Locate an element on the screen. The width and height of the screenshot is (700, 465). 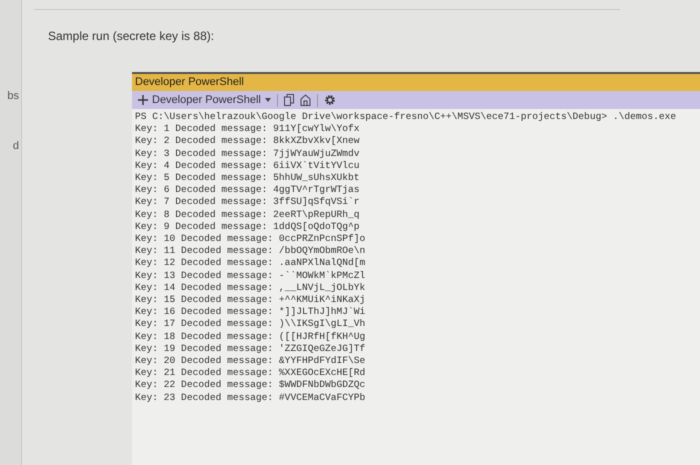
window-title: Developer PowerShell is located at coordinates (189, 82).